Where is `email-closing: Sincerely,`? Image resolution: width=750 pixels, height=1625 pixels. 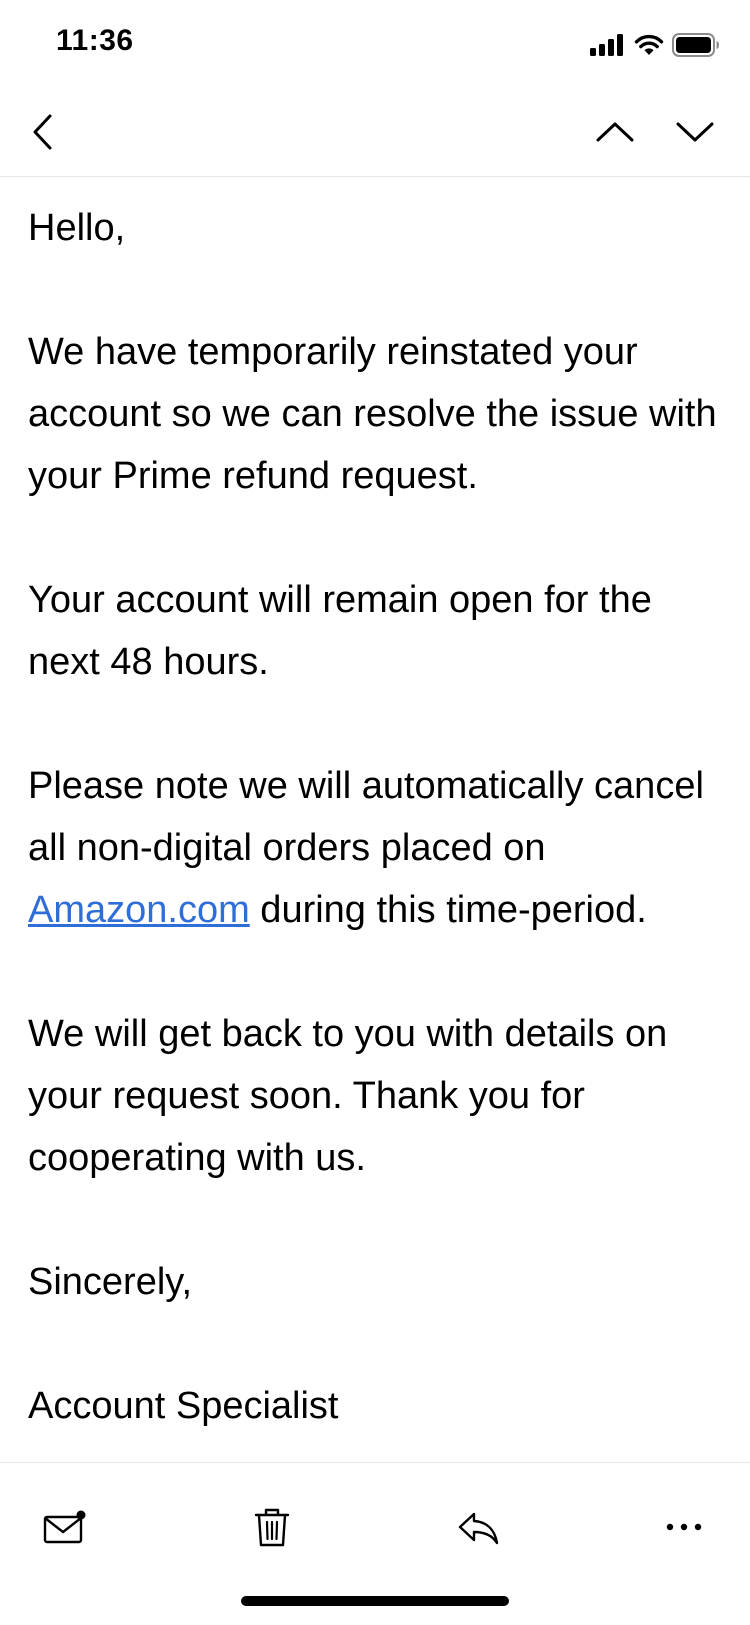
email-closing: Sincerely, is located at coordinates (110, 1282).